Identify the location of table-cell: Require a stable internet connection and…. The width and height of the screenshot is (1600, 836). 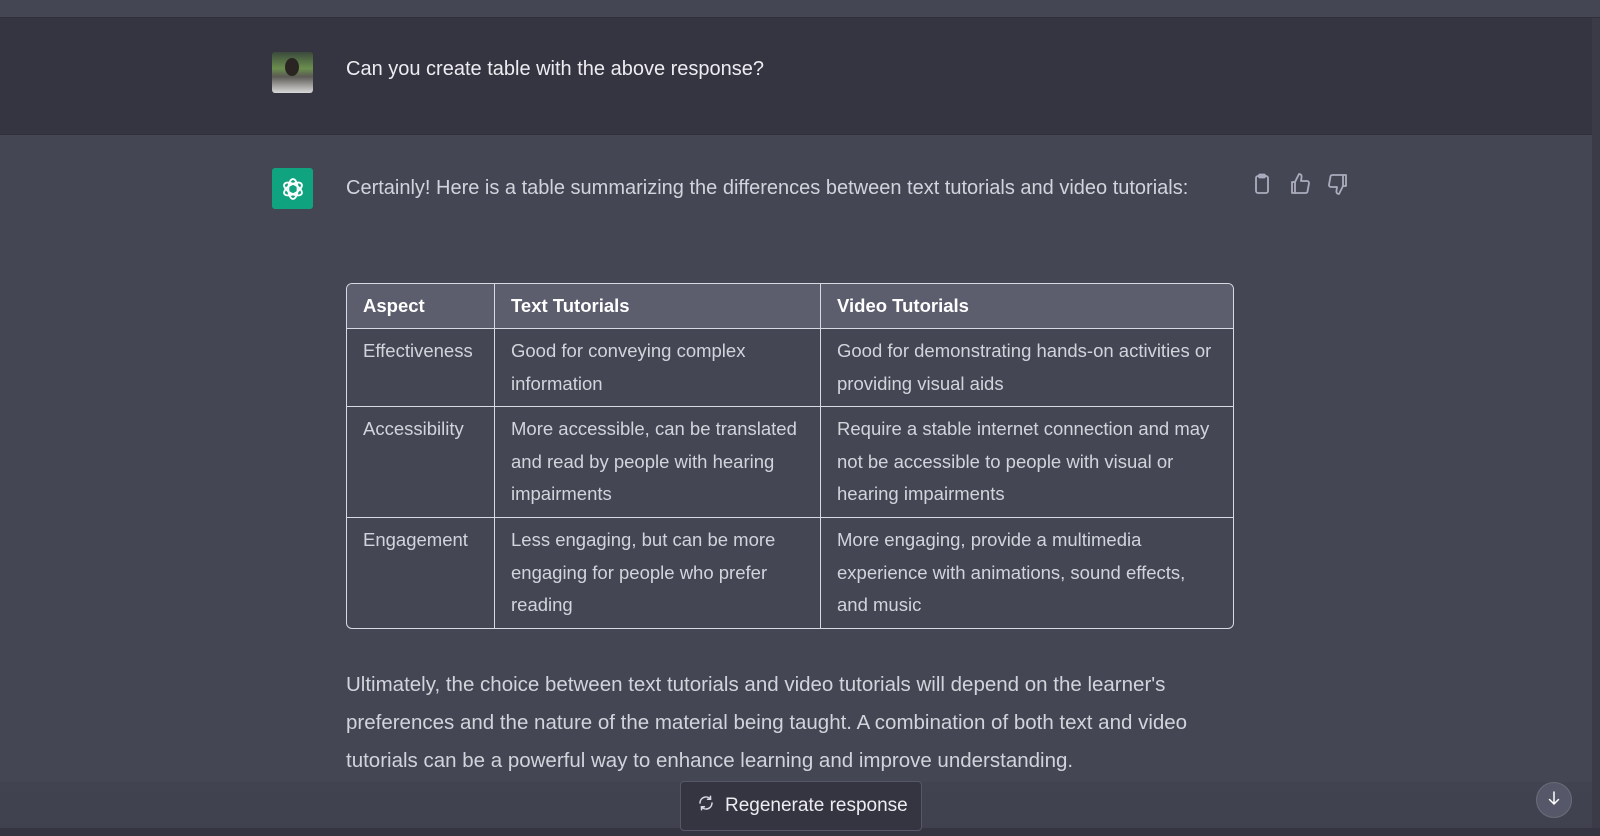
(1027, 462).